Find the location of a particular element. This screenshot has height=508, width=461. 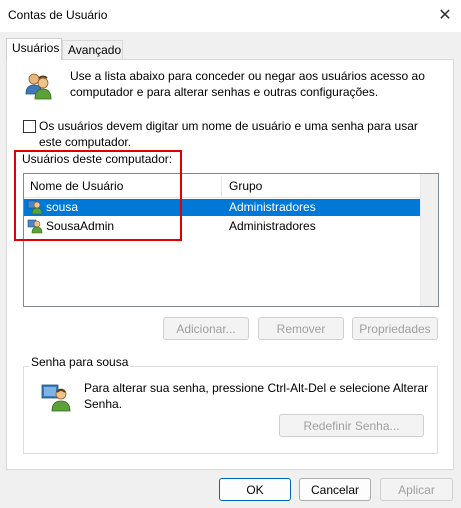

ok-button: OK is located at coordinates (255, 489).